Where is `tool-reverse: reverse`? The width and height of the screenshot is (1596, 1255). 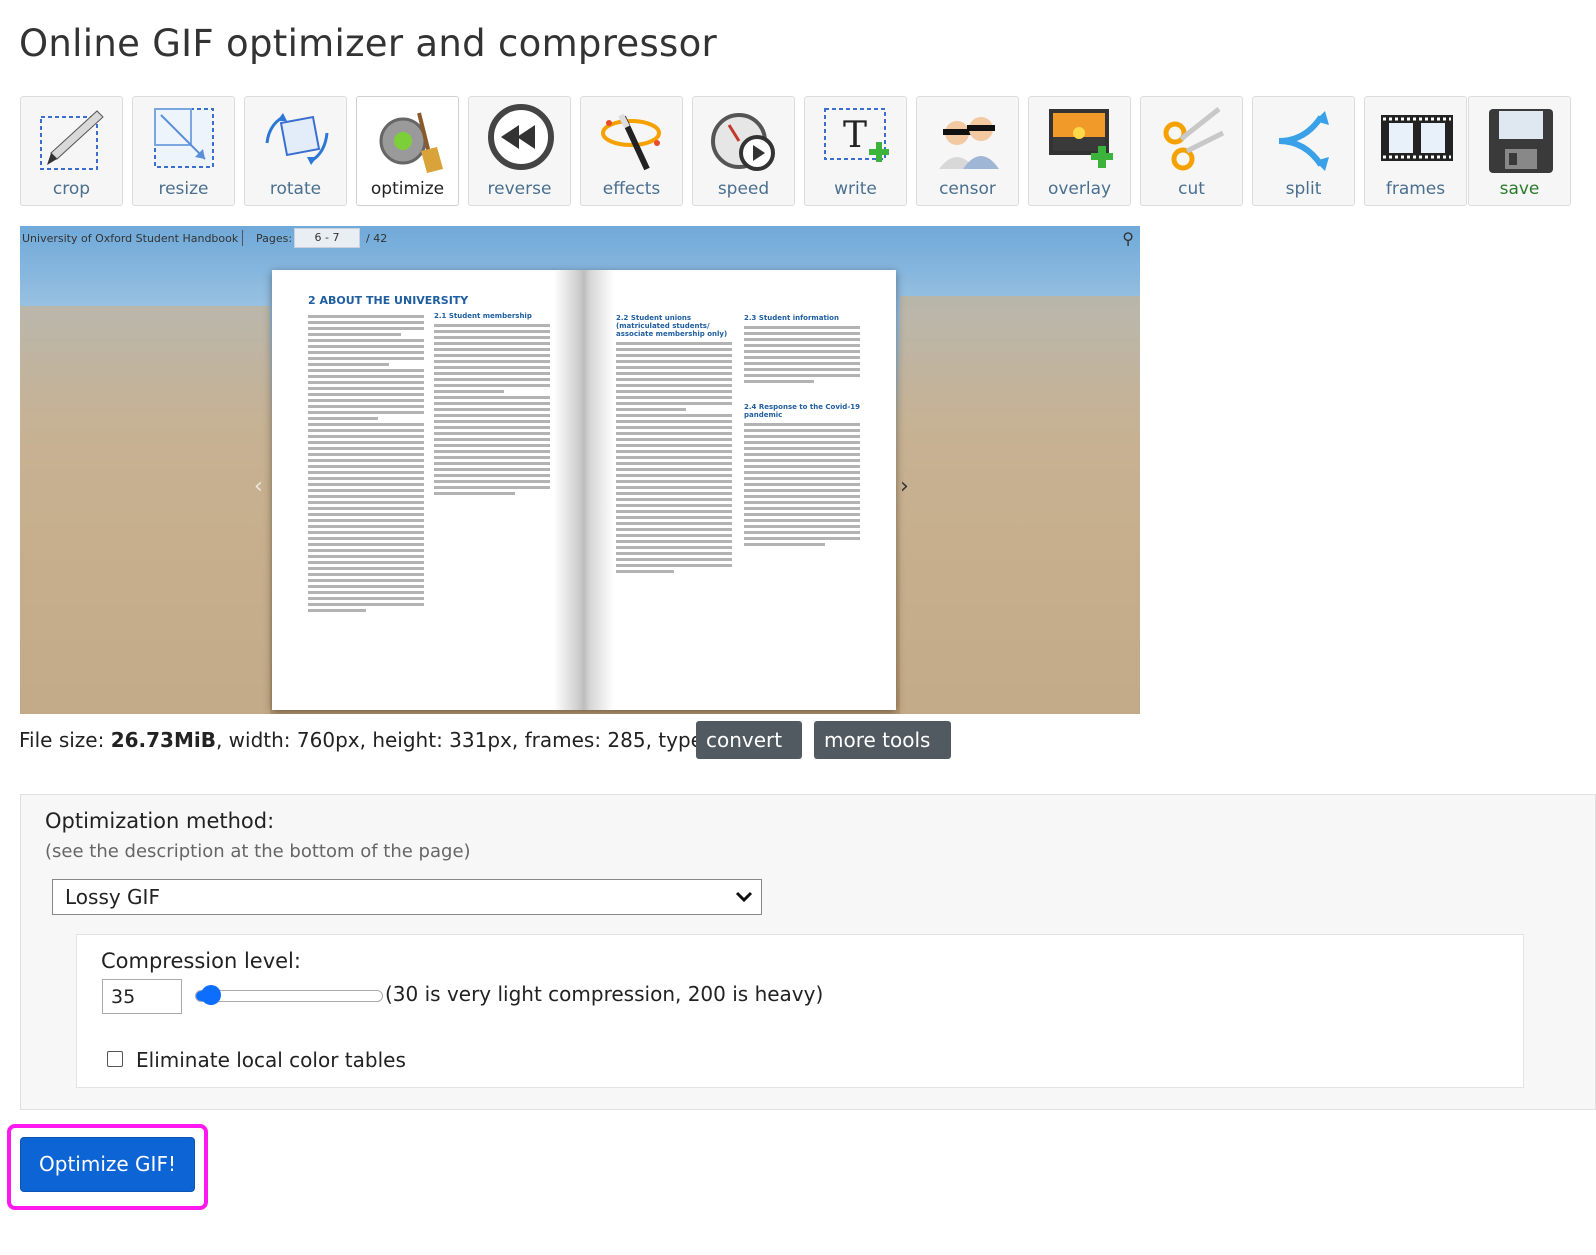
tool-reverse: reverse is located at coordinates (519, 151).